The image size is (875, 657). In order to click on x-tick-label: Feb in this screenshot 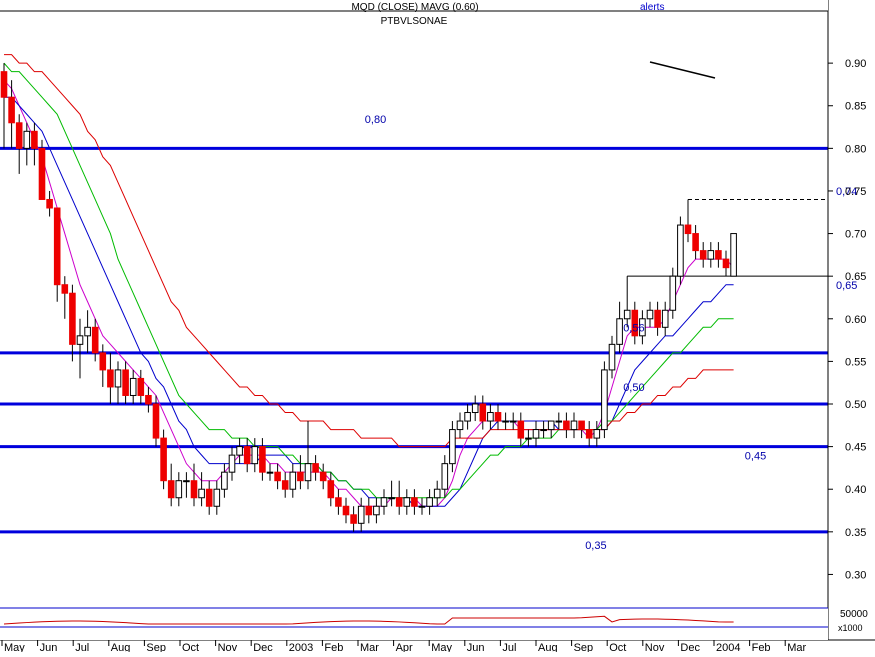, I will do `click(761, 647)`.